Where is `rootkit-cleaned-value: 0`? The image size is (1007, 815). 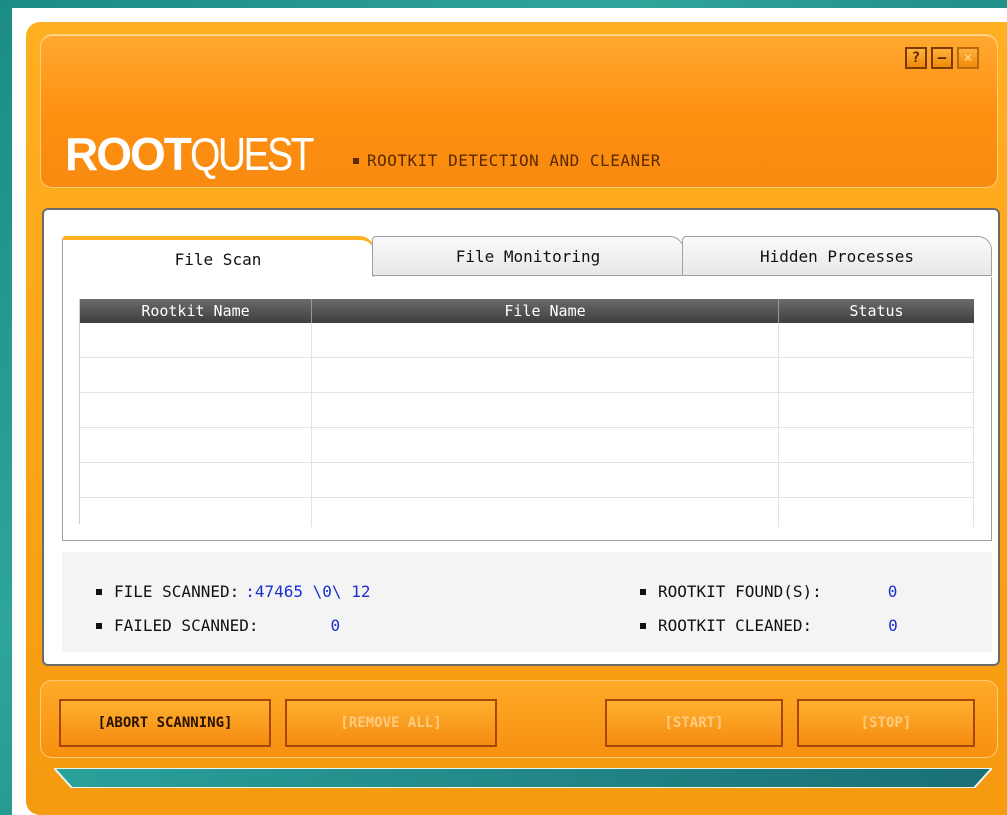 rootkit-cleaned-value: 0 is located at coordinates (893, 625).